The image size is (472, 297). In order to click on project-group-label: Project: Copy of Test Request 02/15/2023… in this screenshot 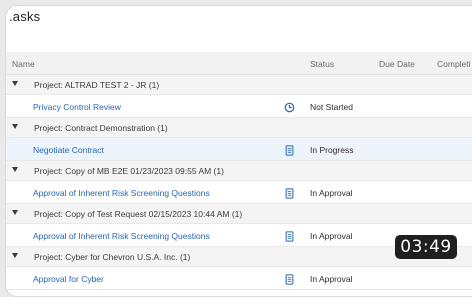, I will do `click(138, 214)`.